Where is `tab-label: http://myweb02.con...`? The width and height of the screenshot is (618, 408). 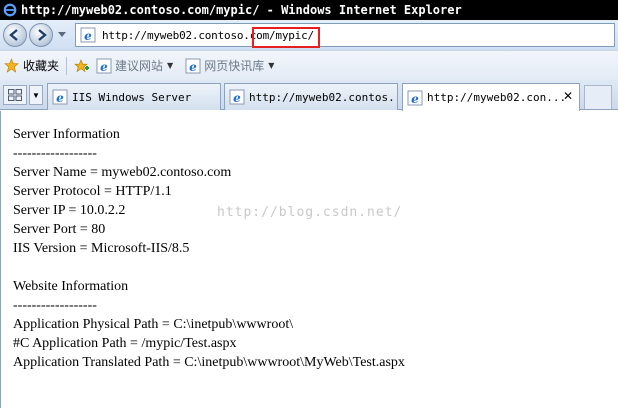
tab-label: http://myweb02.con... is located at coordinates (497, 97).